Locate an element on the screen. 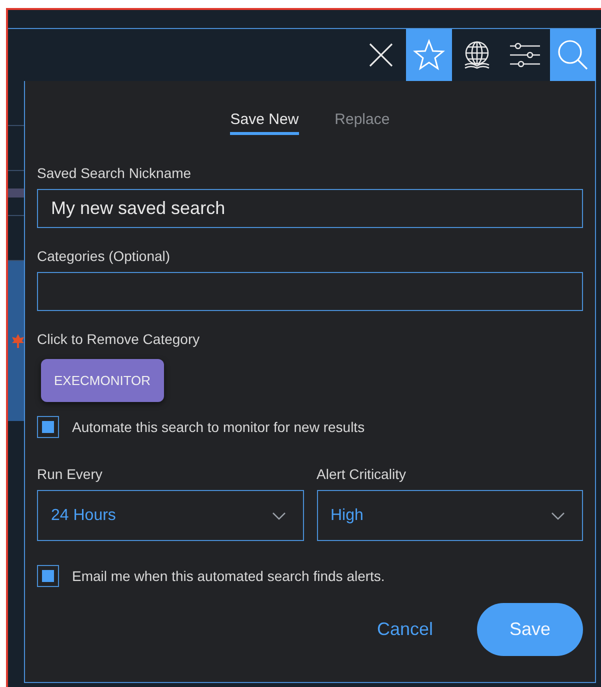 The width and height of the screenshot is (601, 687). star-icon is located at coordinates (429, 55).